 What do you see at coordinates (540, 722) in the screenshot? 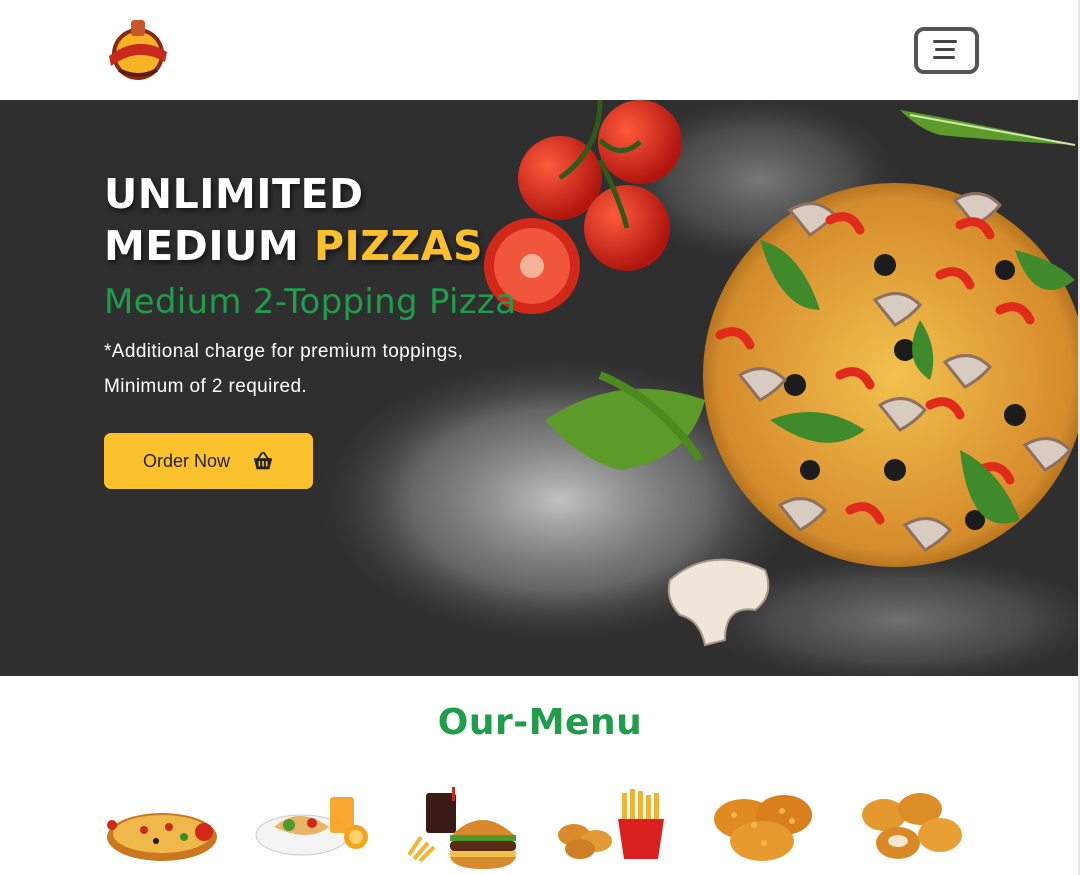
I see `menu-section-title: Our-Menu` at bounding box center [540, 722].